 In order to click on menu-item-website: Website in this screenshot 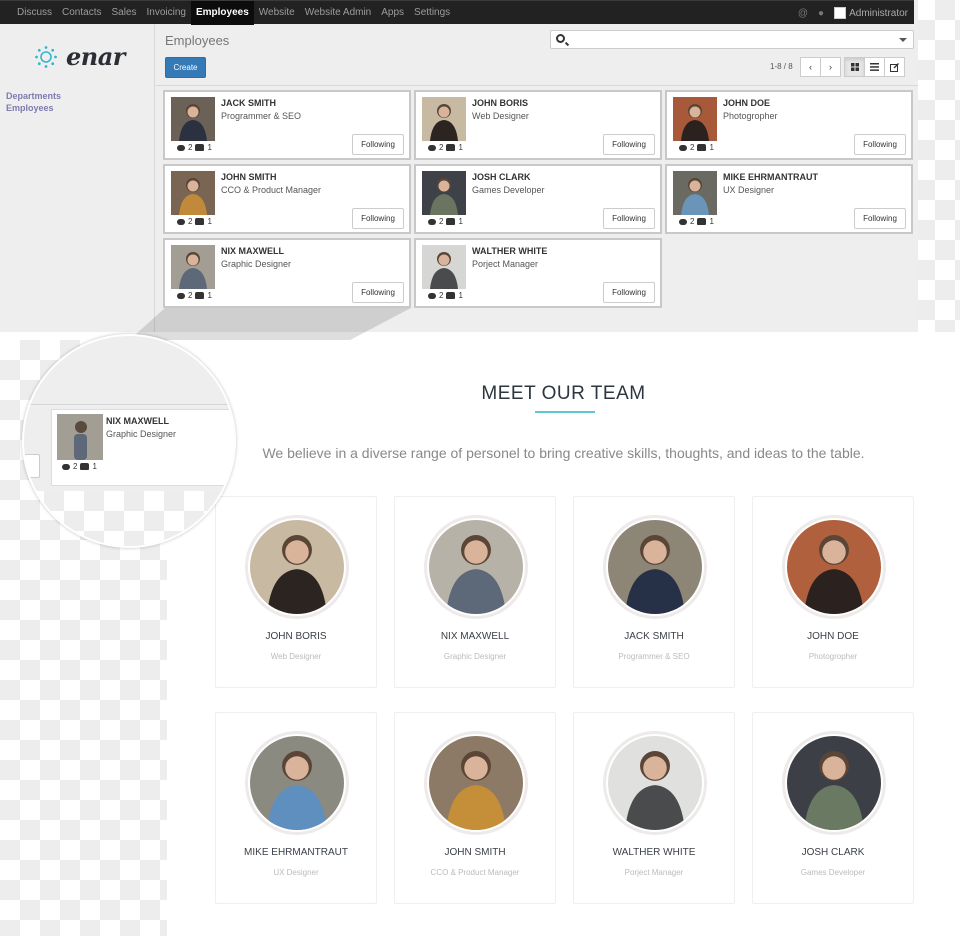, I will do `click(277, 13)`.